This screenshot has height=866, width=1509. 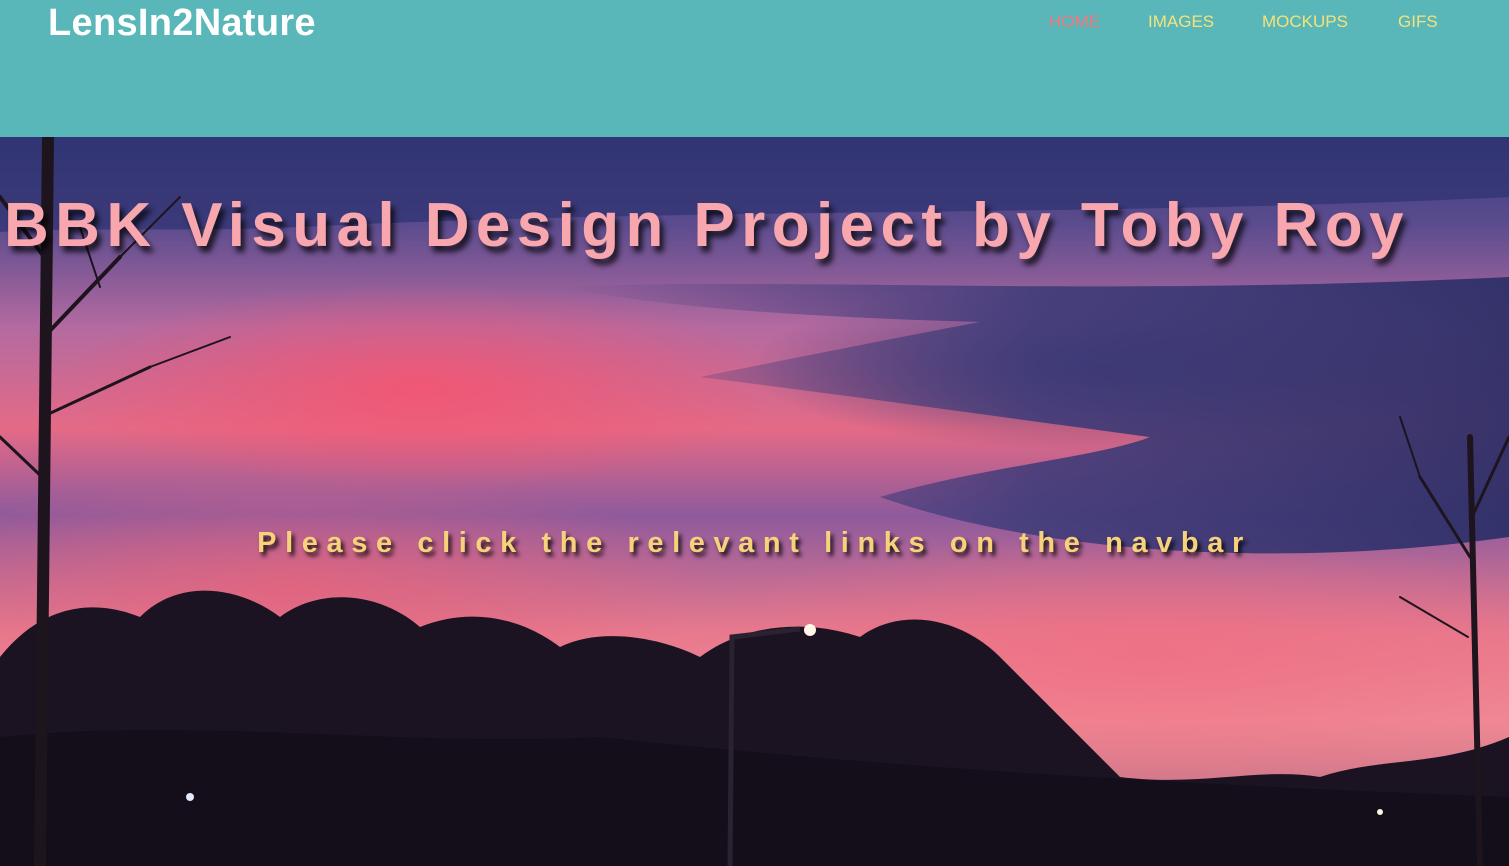 What do you see at coordinates (707, 225) in the screenshot?
I see `hero-title: BBK Visual Design Project by Toby Roy` at bounding box center [707, 225].